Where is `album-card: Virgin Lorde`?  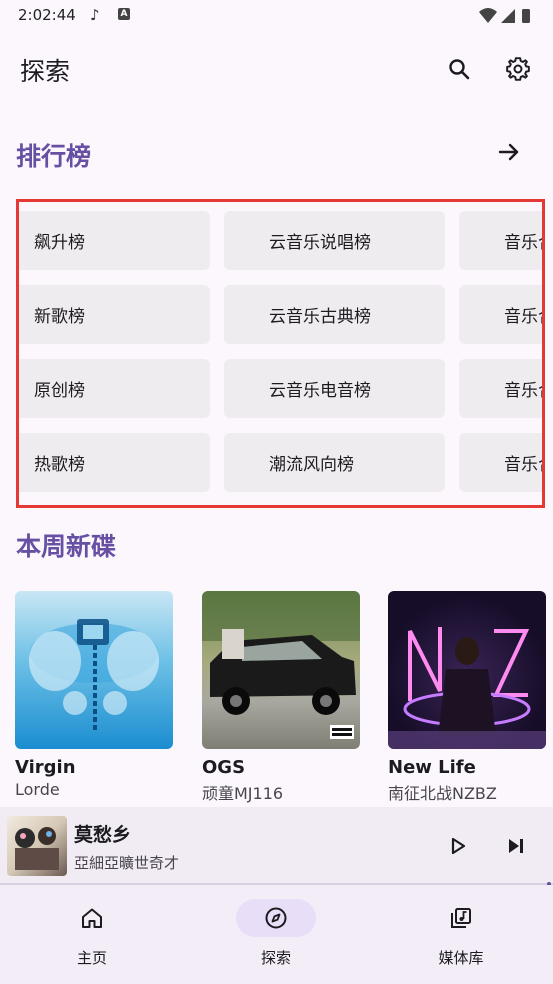
album-card: Virgin Lorde is located at coordinates (94, 695).